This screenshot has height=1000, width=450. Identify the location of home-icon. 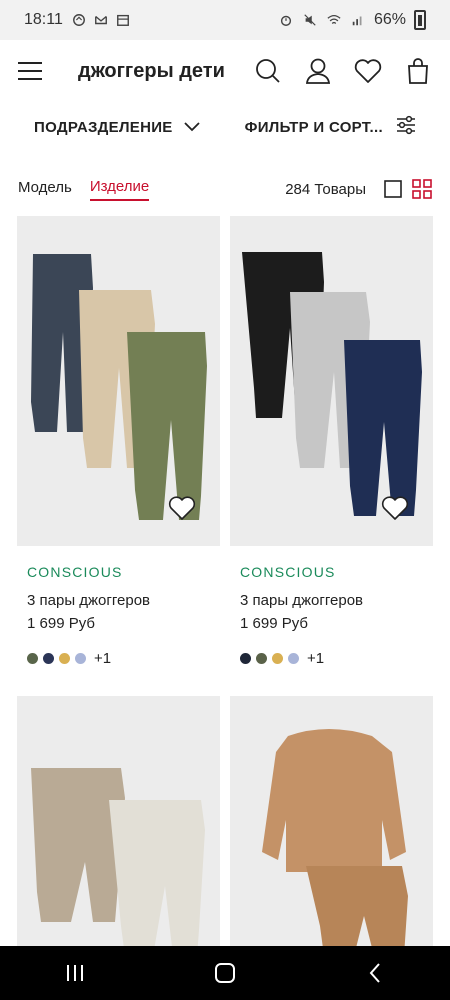
(225, 973).